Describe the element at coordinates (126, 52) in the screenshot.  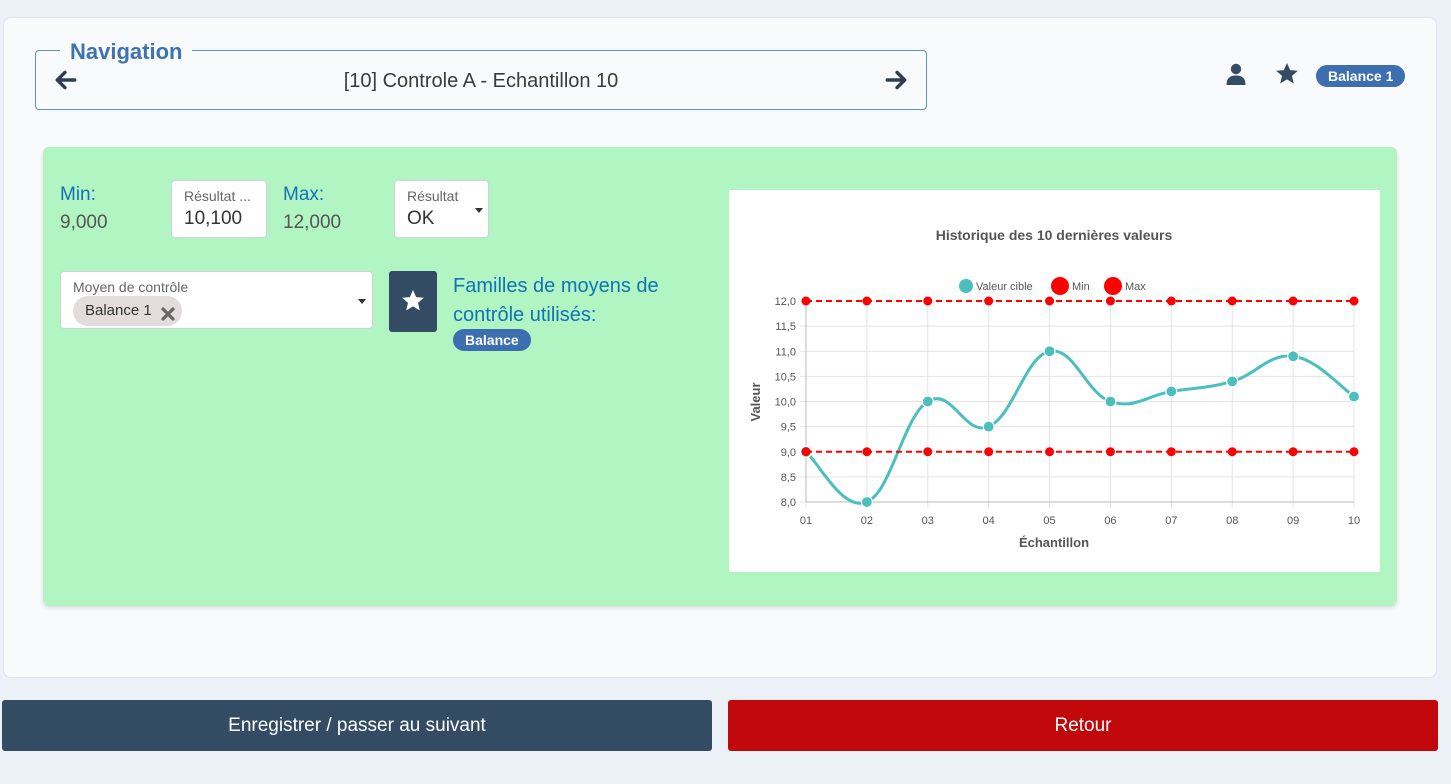
I see `navigation-legend: Navigation` at that location.